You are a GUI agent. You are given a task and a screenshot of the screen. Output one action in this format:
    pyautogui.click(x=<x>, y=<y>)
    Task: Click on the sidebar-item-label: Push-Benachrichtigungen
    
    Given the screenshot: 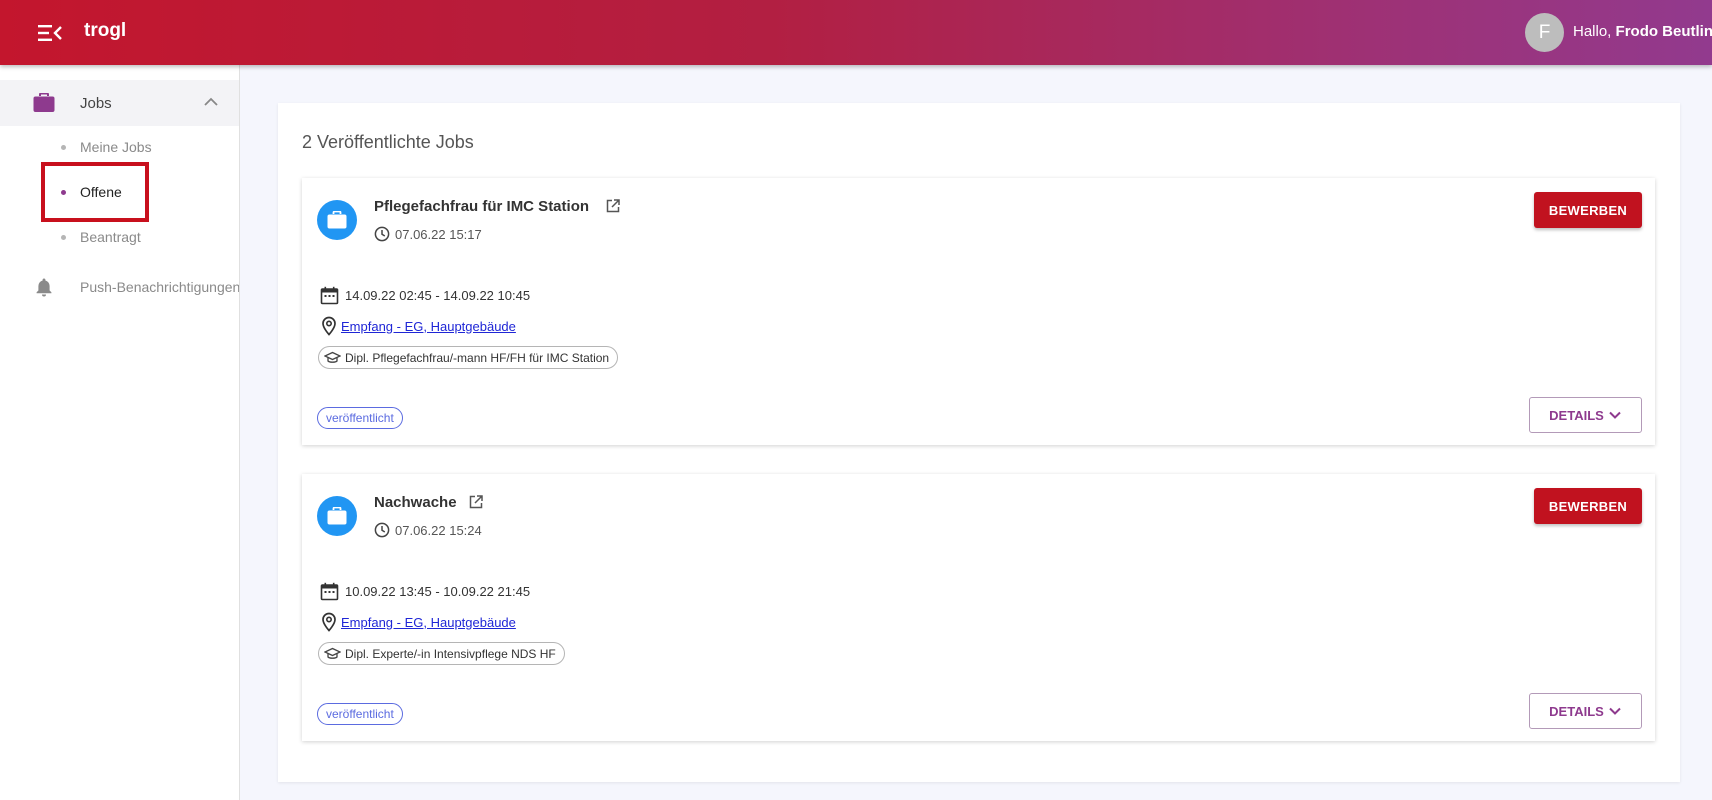 What is the action you would take?
    pyautogui.click(x=159, y=287)
    